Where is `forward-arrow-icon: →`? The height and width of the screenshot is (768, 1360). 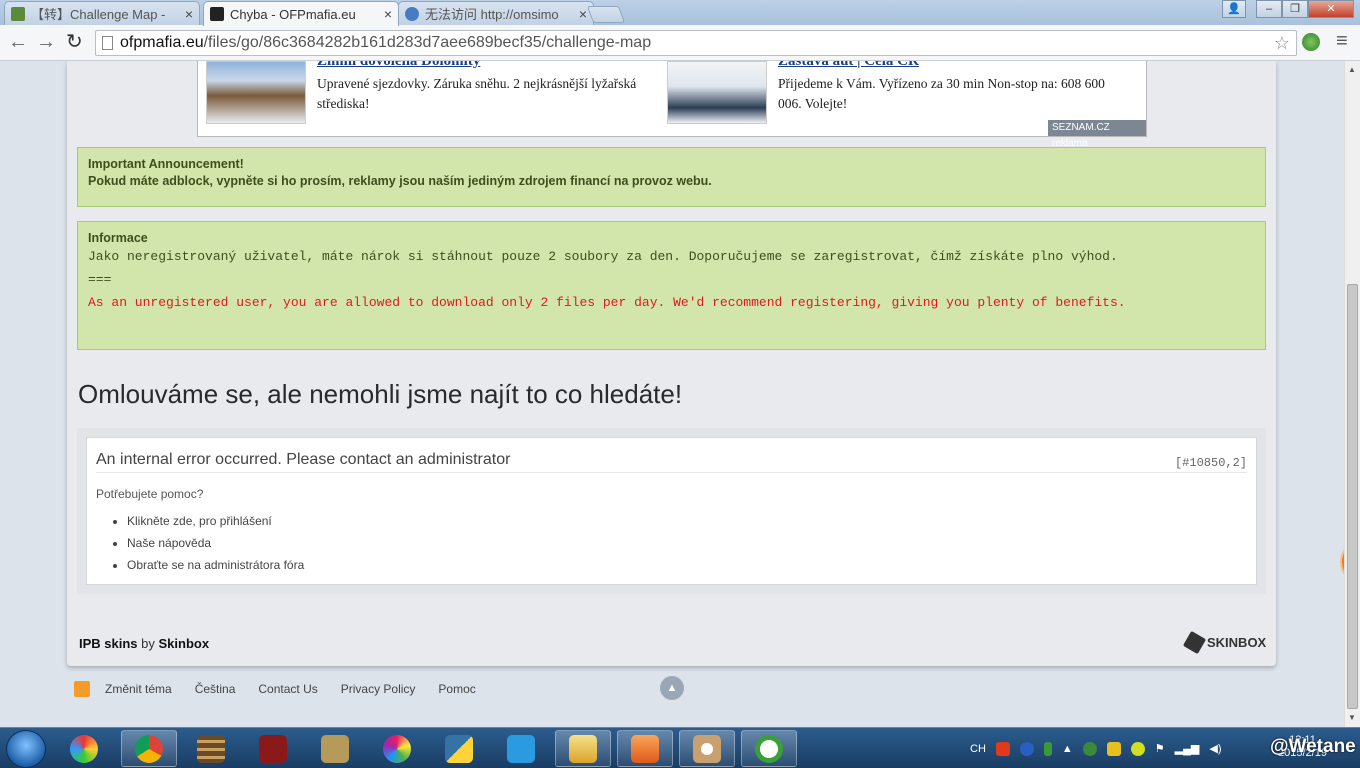 forward-arrow-icon: → is located at coordinates (46, 42).